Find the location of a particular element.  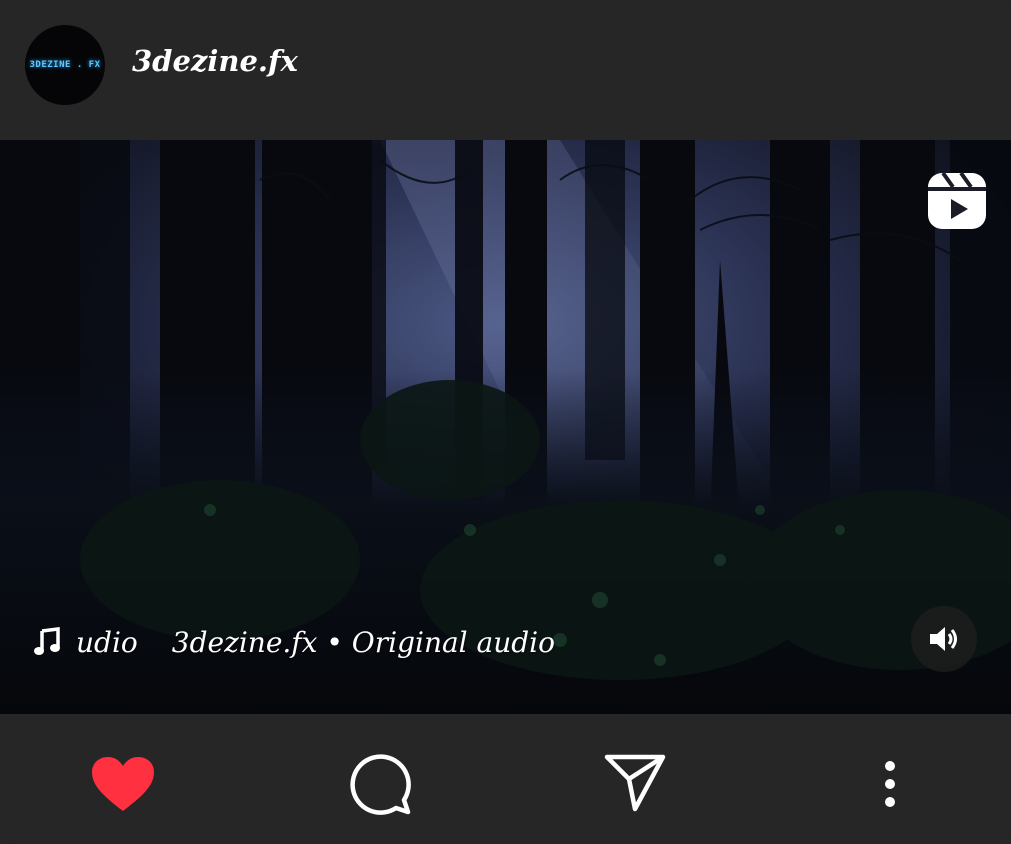

audio-attribution: udio 3dezine.fx • Original audio is located at coordinates (293, 642).